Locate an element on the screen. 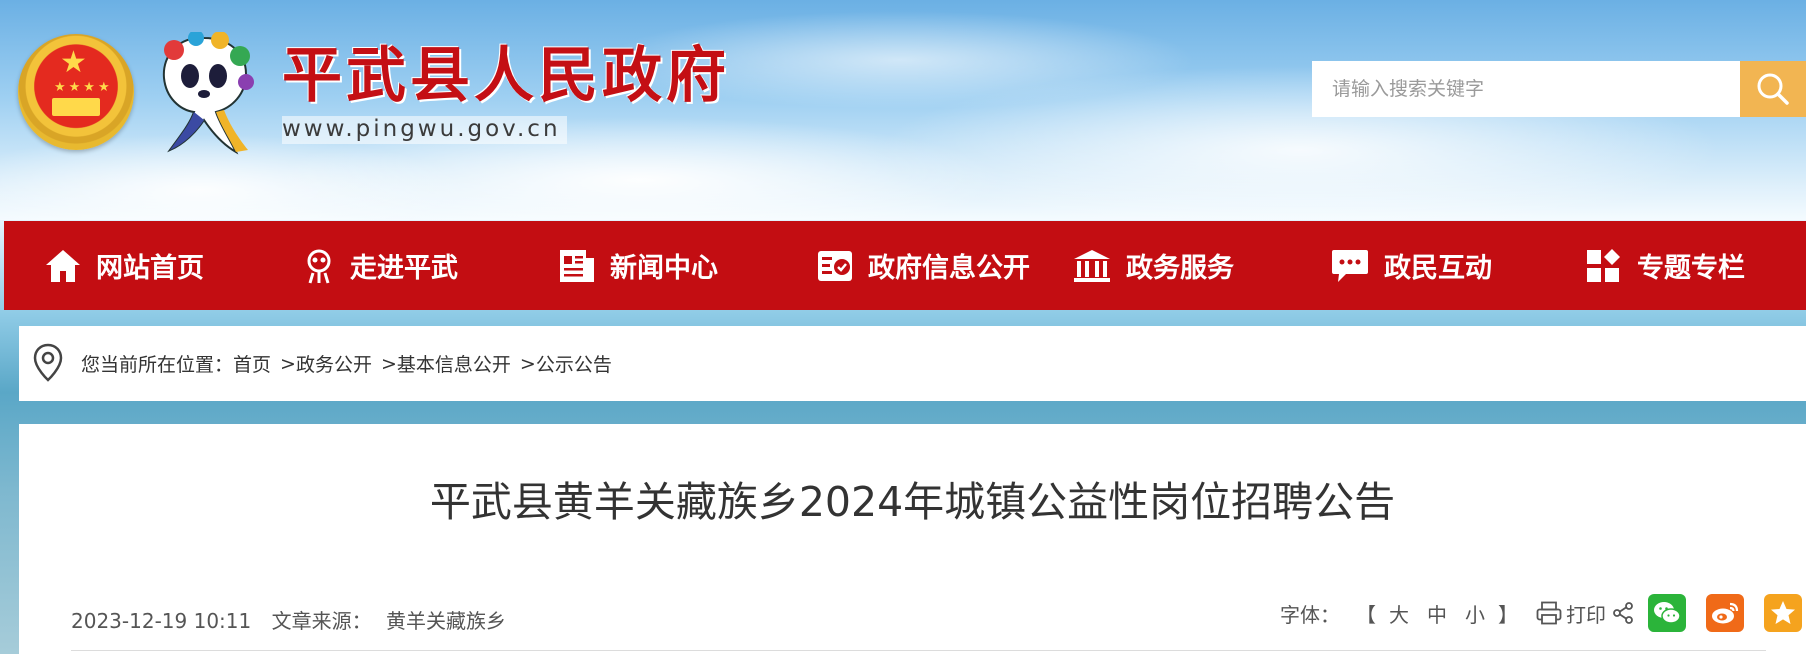 Image resolution: width=1806 pixels, height=654 pixels. newspaper-icon is located at coordinates (577, 265).